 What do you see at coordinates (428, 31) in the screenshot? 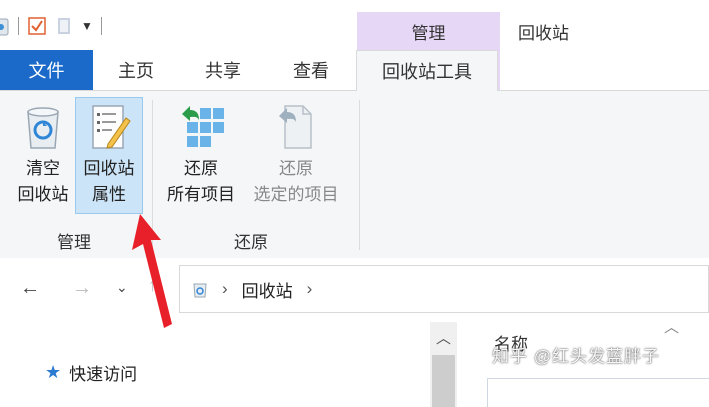
I see `manage-context-tab: 管理` at bounding box center [428, 31].